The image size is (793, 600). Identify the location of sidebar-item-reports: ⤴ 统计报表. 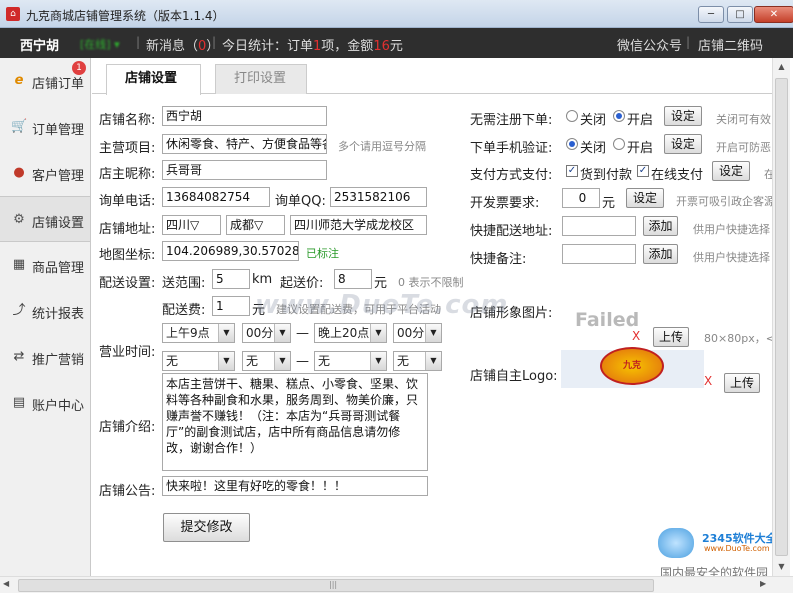
(45, 311).